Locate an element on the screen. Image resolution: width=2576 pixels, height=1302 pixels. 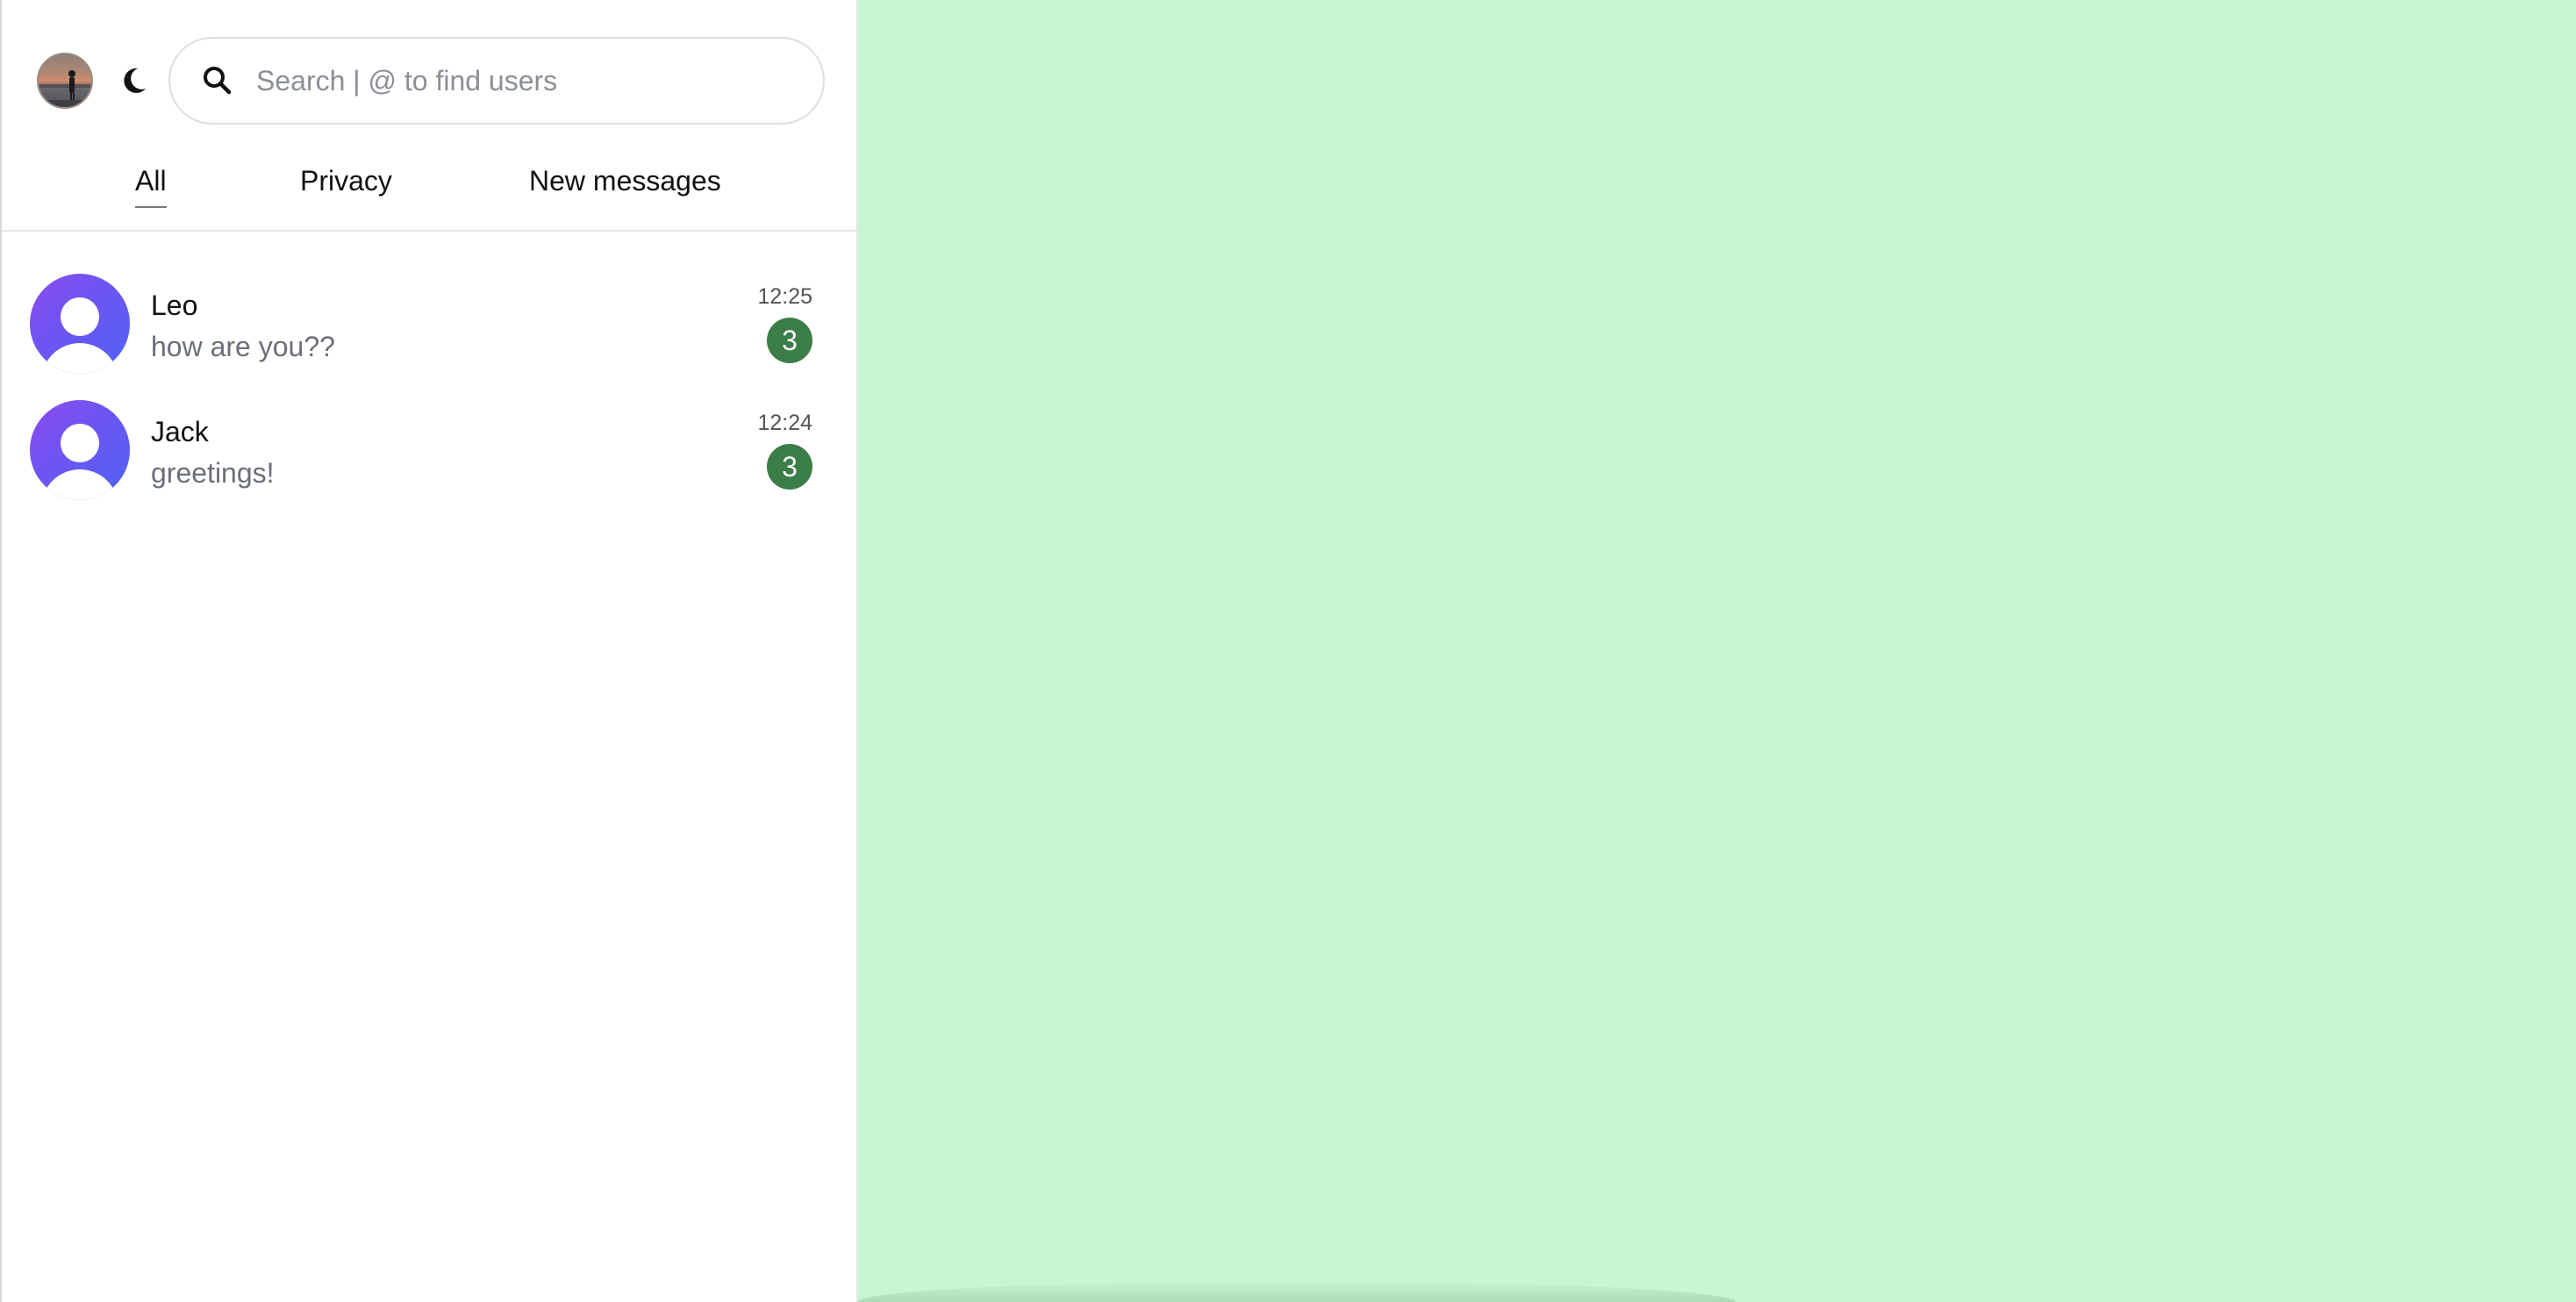
theme-toggle-button is located at coordinates (133, 81).